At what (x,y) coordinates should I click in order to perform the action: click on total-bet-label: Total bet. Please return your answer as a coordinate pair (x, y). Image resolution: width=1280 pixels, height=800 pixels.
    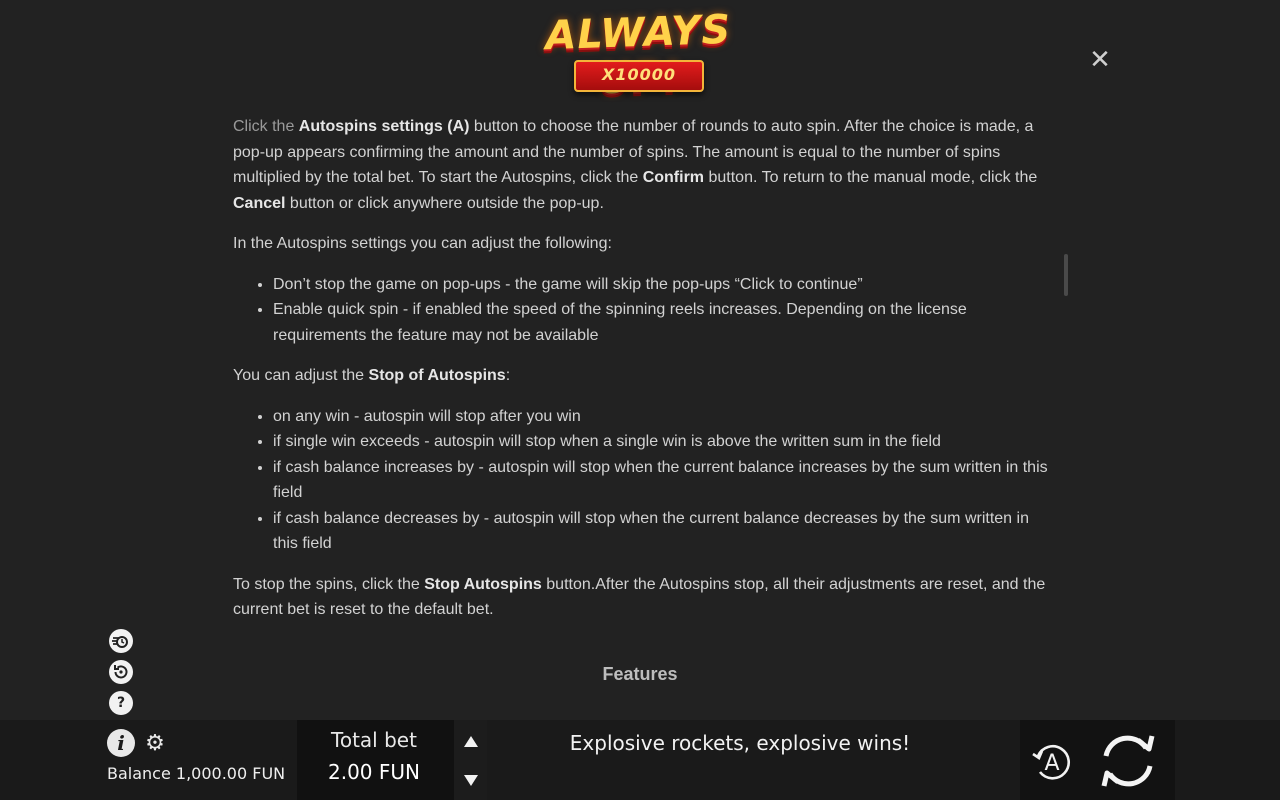
    Looking at the image, I should click on (374, 740).